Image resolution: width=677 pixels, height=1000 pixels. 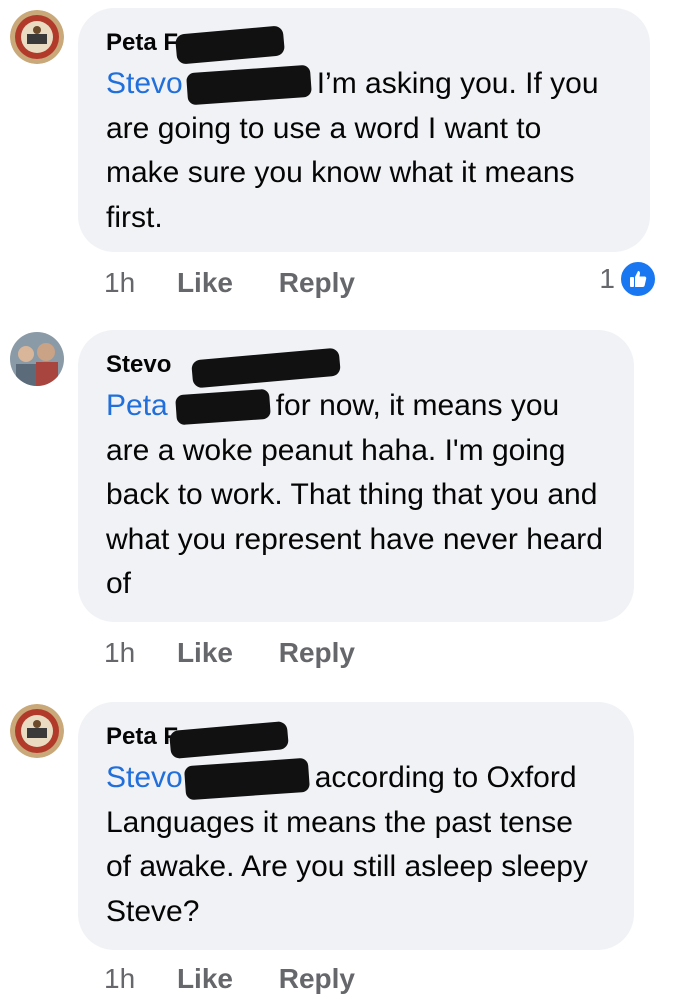 I want to click on like-reaction-icon, so click(x=638, y=279).